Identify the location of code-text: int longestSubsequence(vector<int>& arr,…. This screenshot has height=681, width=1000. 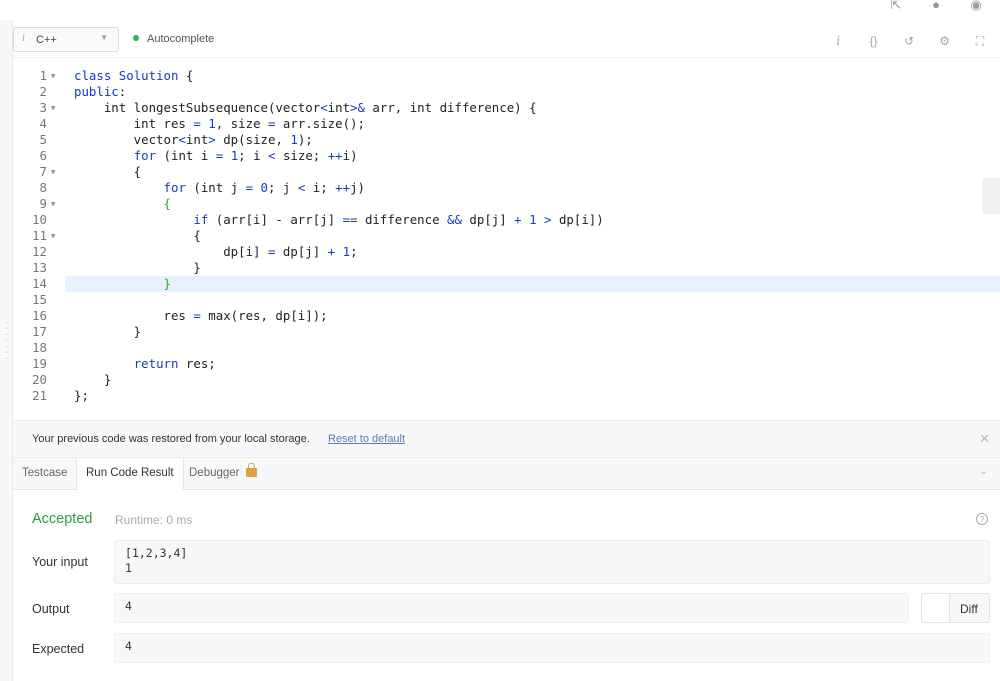
(305, 108).